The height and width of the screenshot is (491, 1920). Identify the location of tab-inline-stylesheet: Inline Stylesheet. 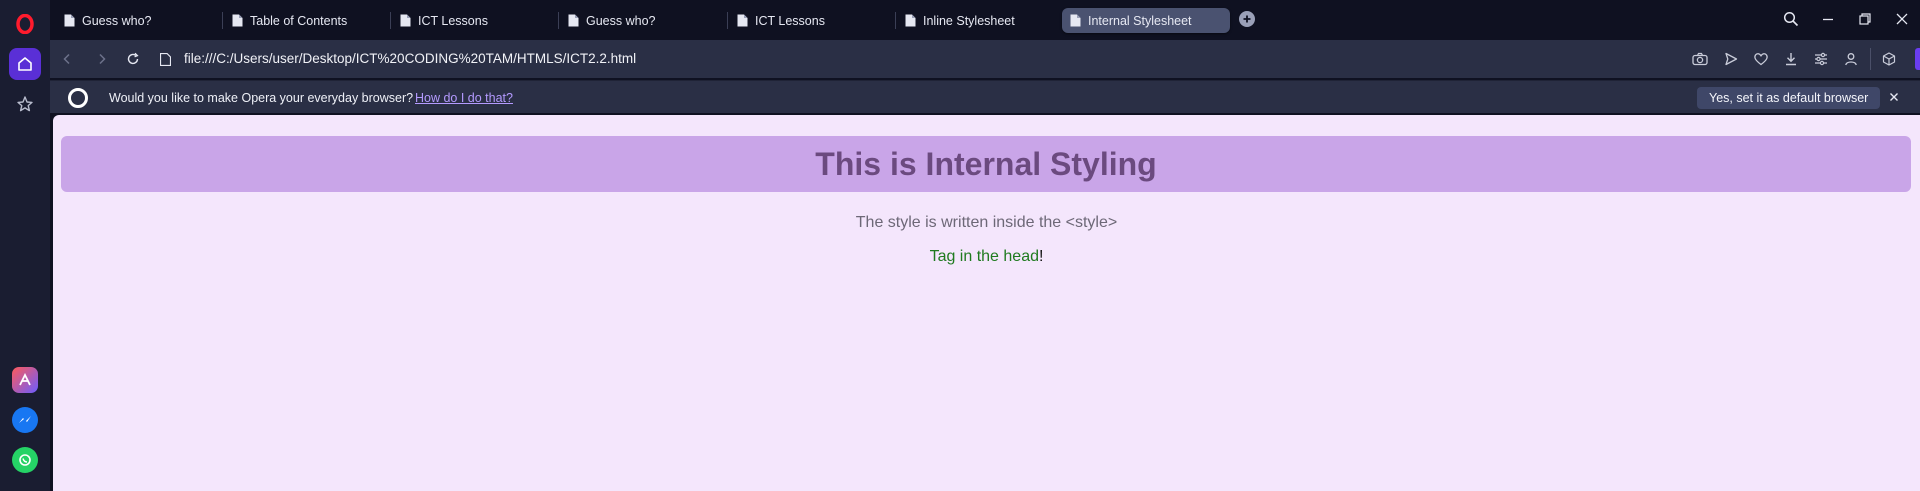
(977, 20).